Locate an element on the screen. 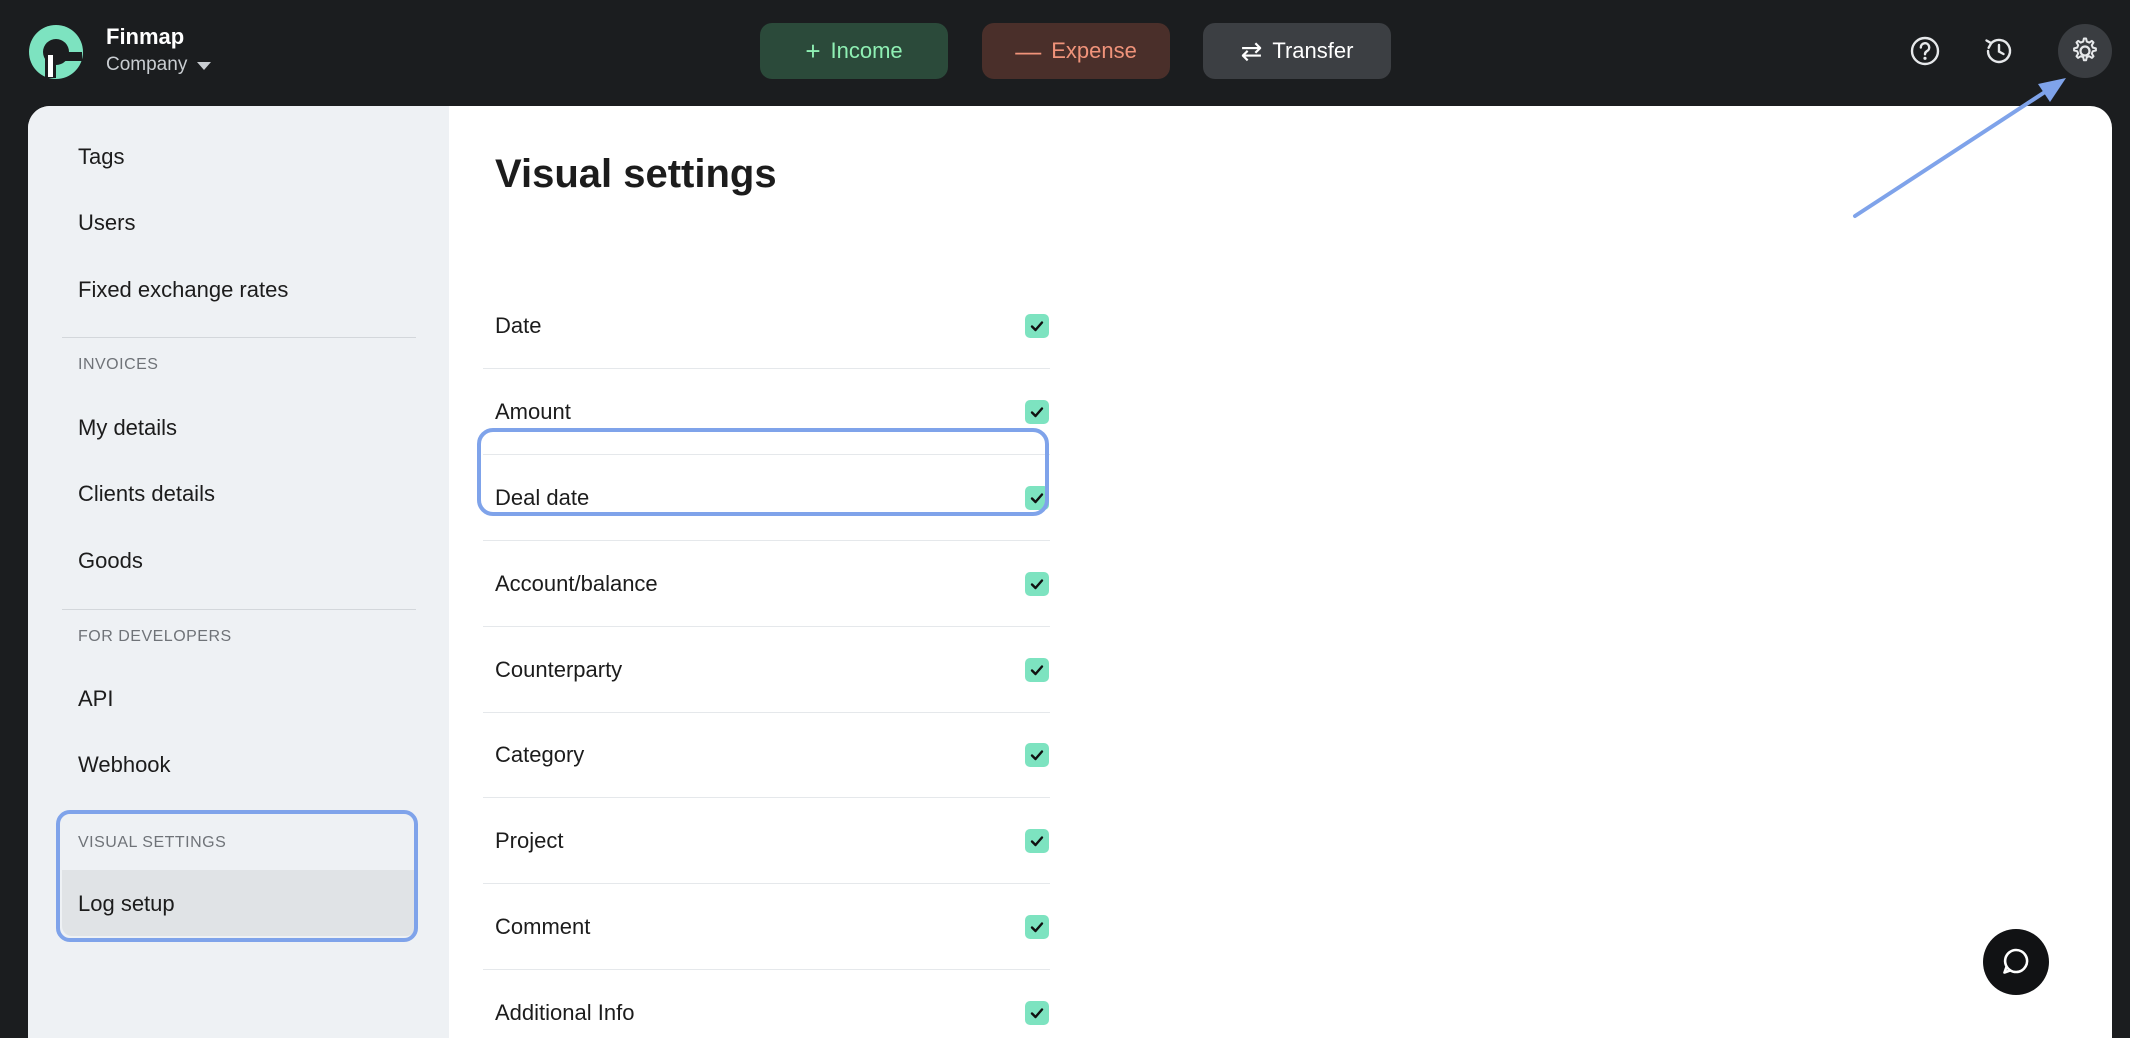 Image resolution: width=2130 pixels, height=1038 pixels. company-name: Company is located at coordinates (147, 64).